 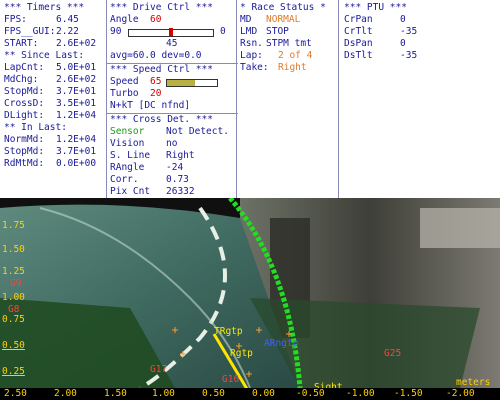 I want to click on md-value: NORMAL, so click(x=283, y=19).